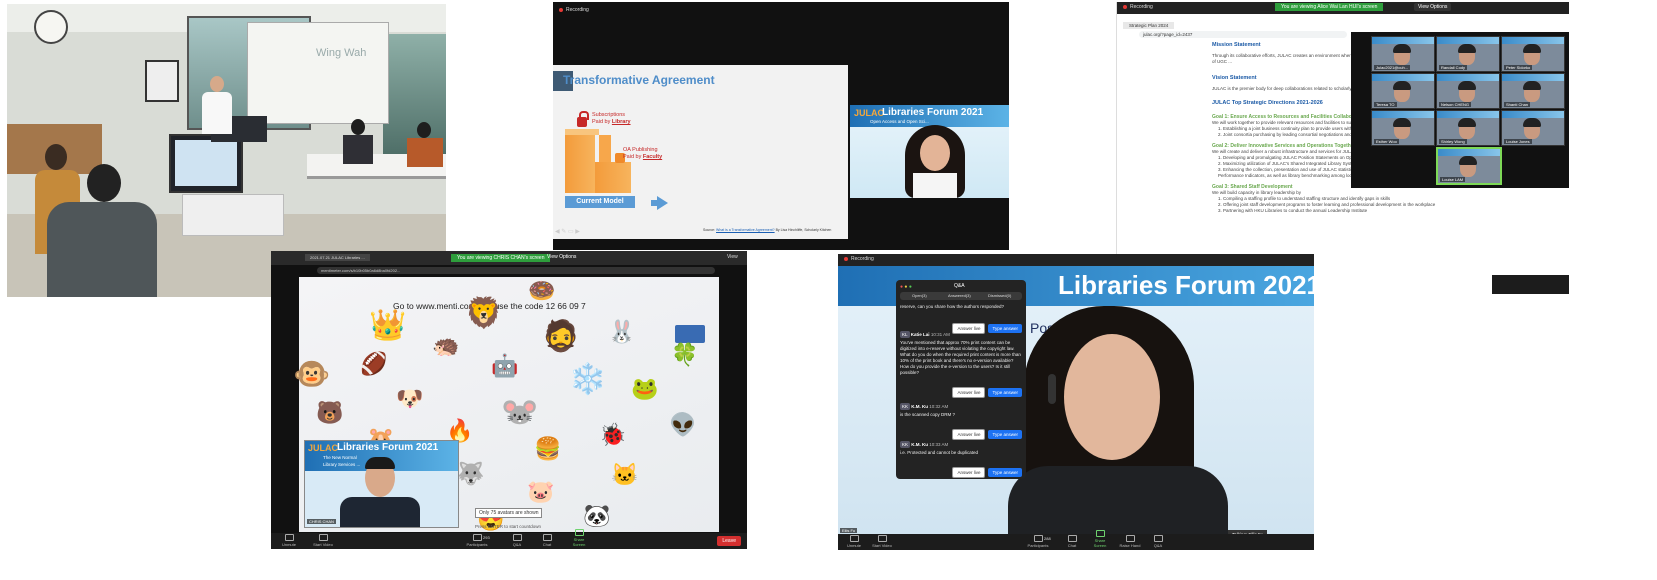 The width and height of the screenshot is (1657, 580). I want to click on oa-label: OA Publishing Paid by Faculty, so click(643, 153).